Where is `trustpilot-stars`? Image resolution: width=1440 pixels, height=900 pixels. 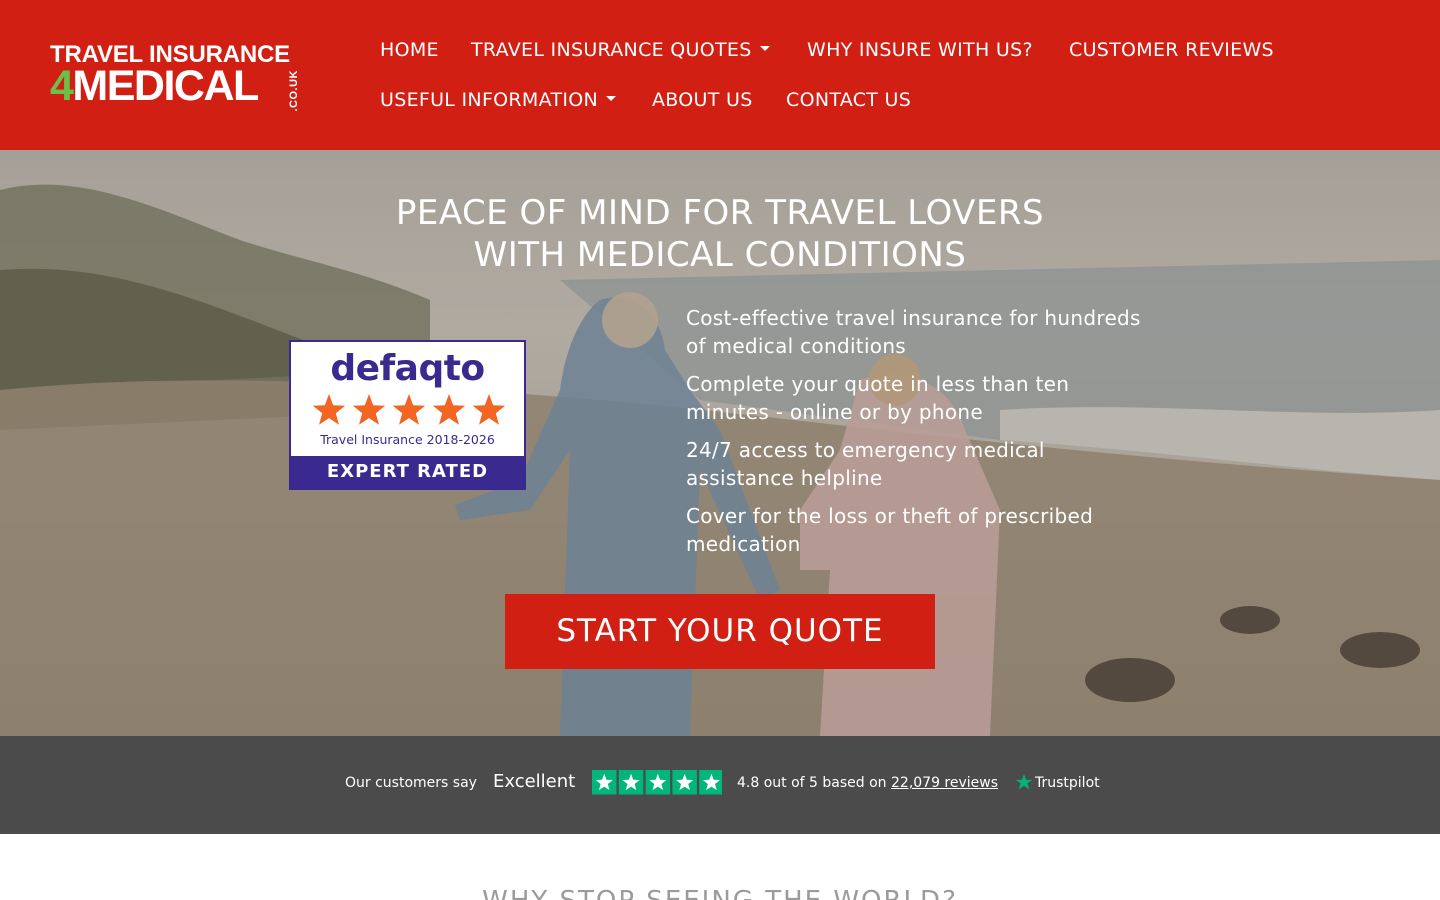
trustpilot-stars is located at coordinates (657, 782).